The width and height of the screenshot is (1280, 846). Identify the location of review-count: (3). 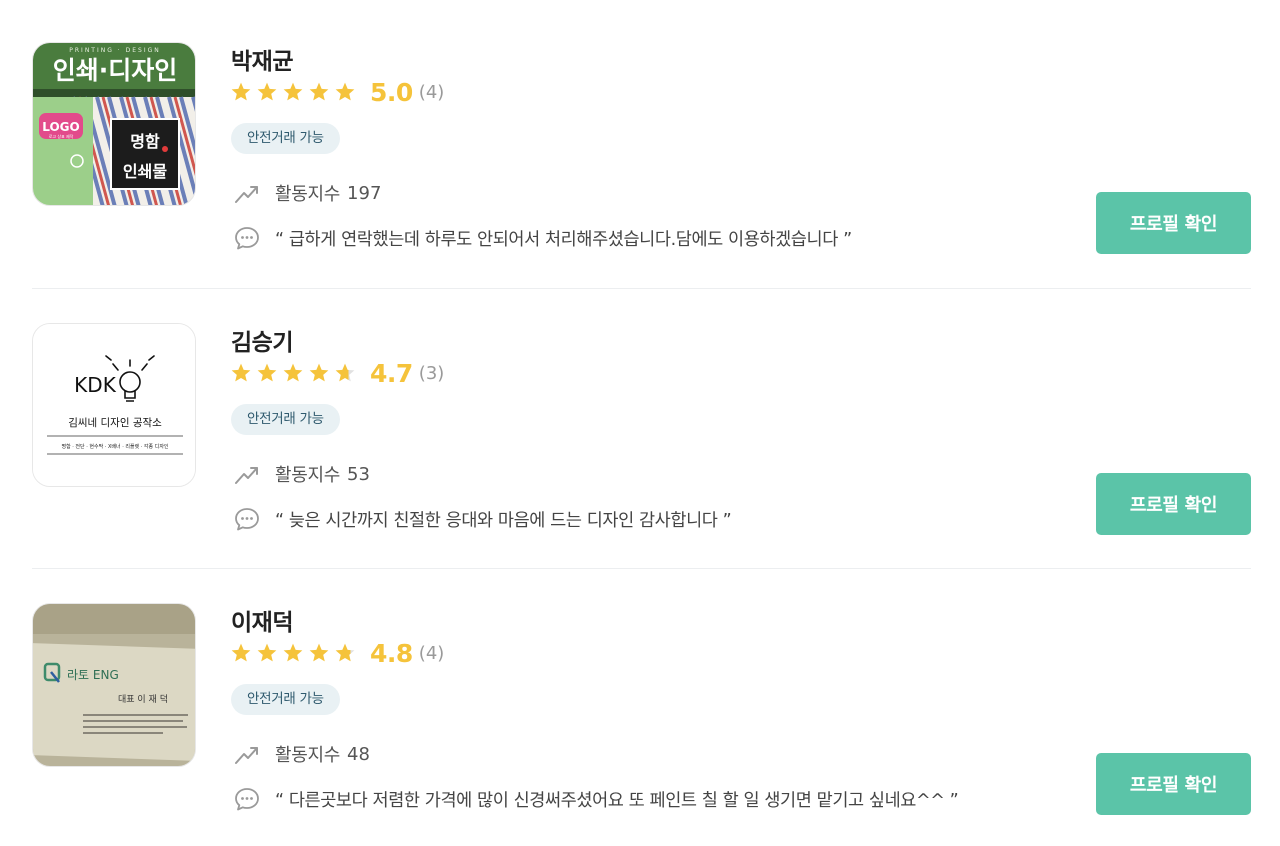
(431, 373).